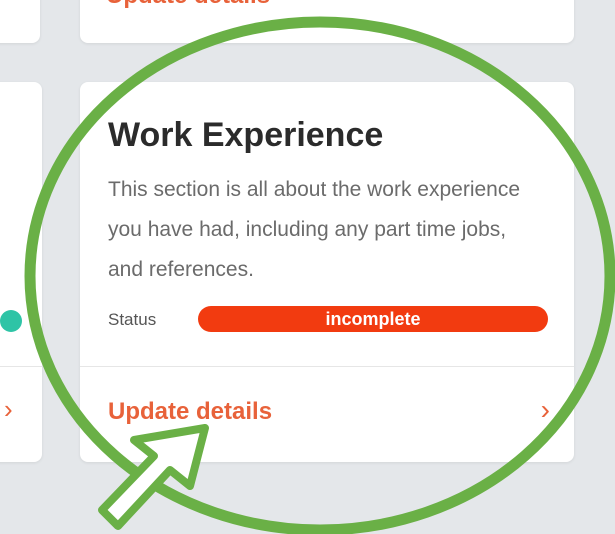 The width and height of the screenshot is (615, 534). Describe the element at coordinates (188, 5) in the screenshot. I see `top-update-details-link: Update details` at that location.